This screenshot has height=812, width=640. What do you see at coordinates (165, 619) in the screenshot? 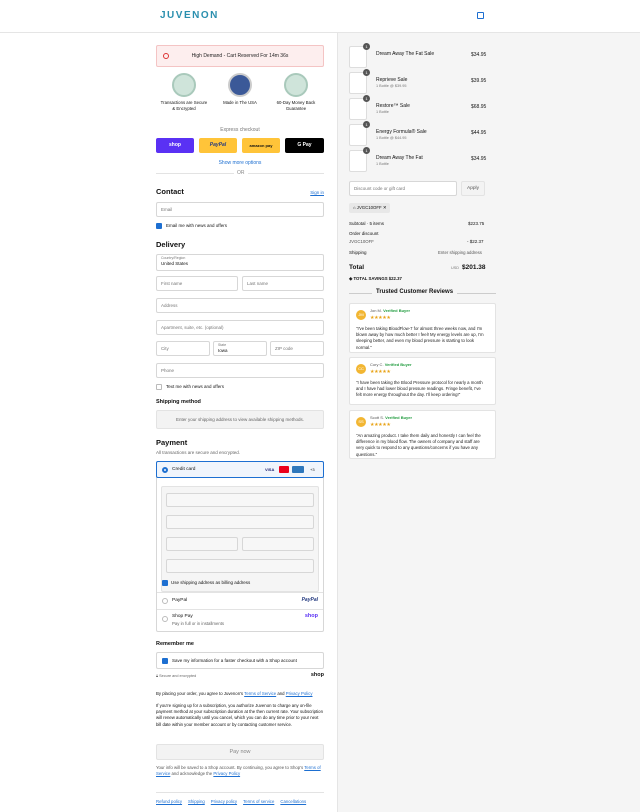
I see `shop-pay-radio` at bounding box center [165, 619].